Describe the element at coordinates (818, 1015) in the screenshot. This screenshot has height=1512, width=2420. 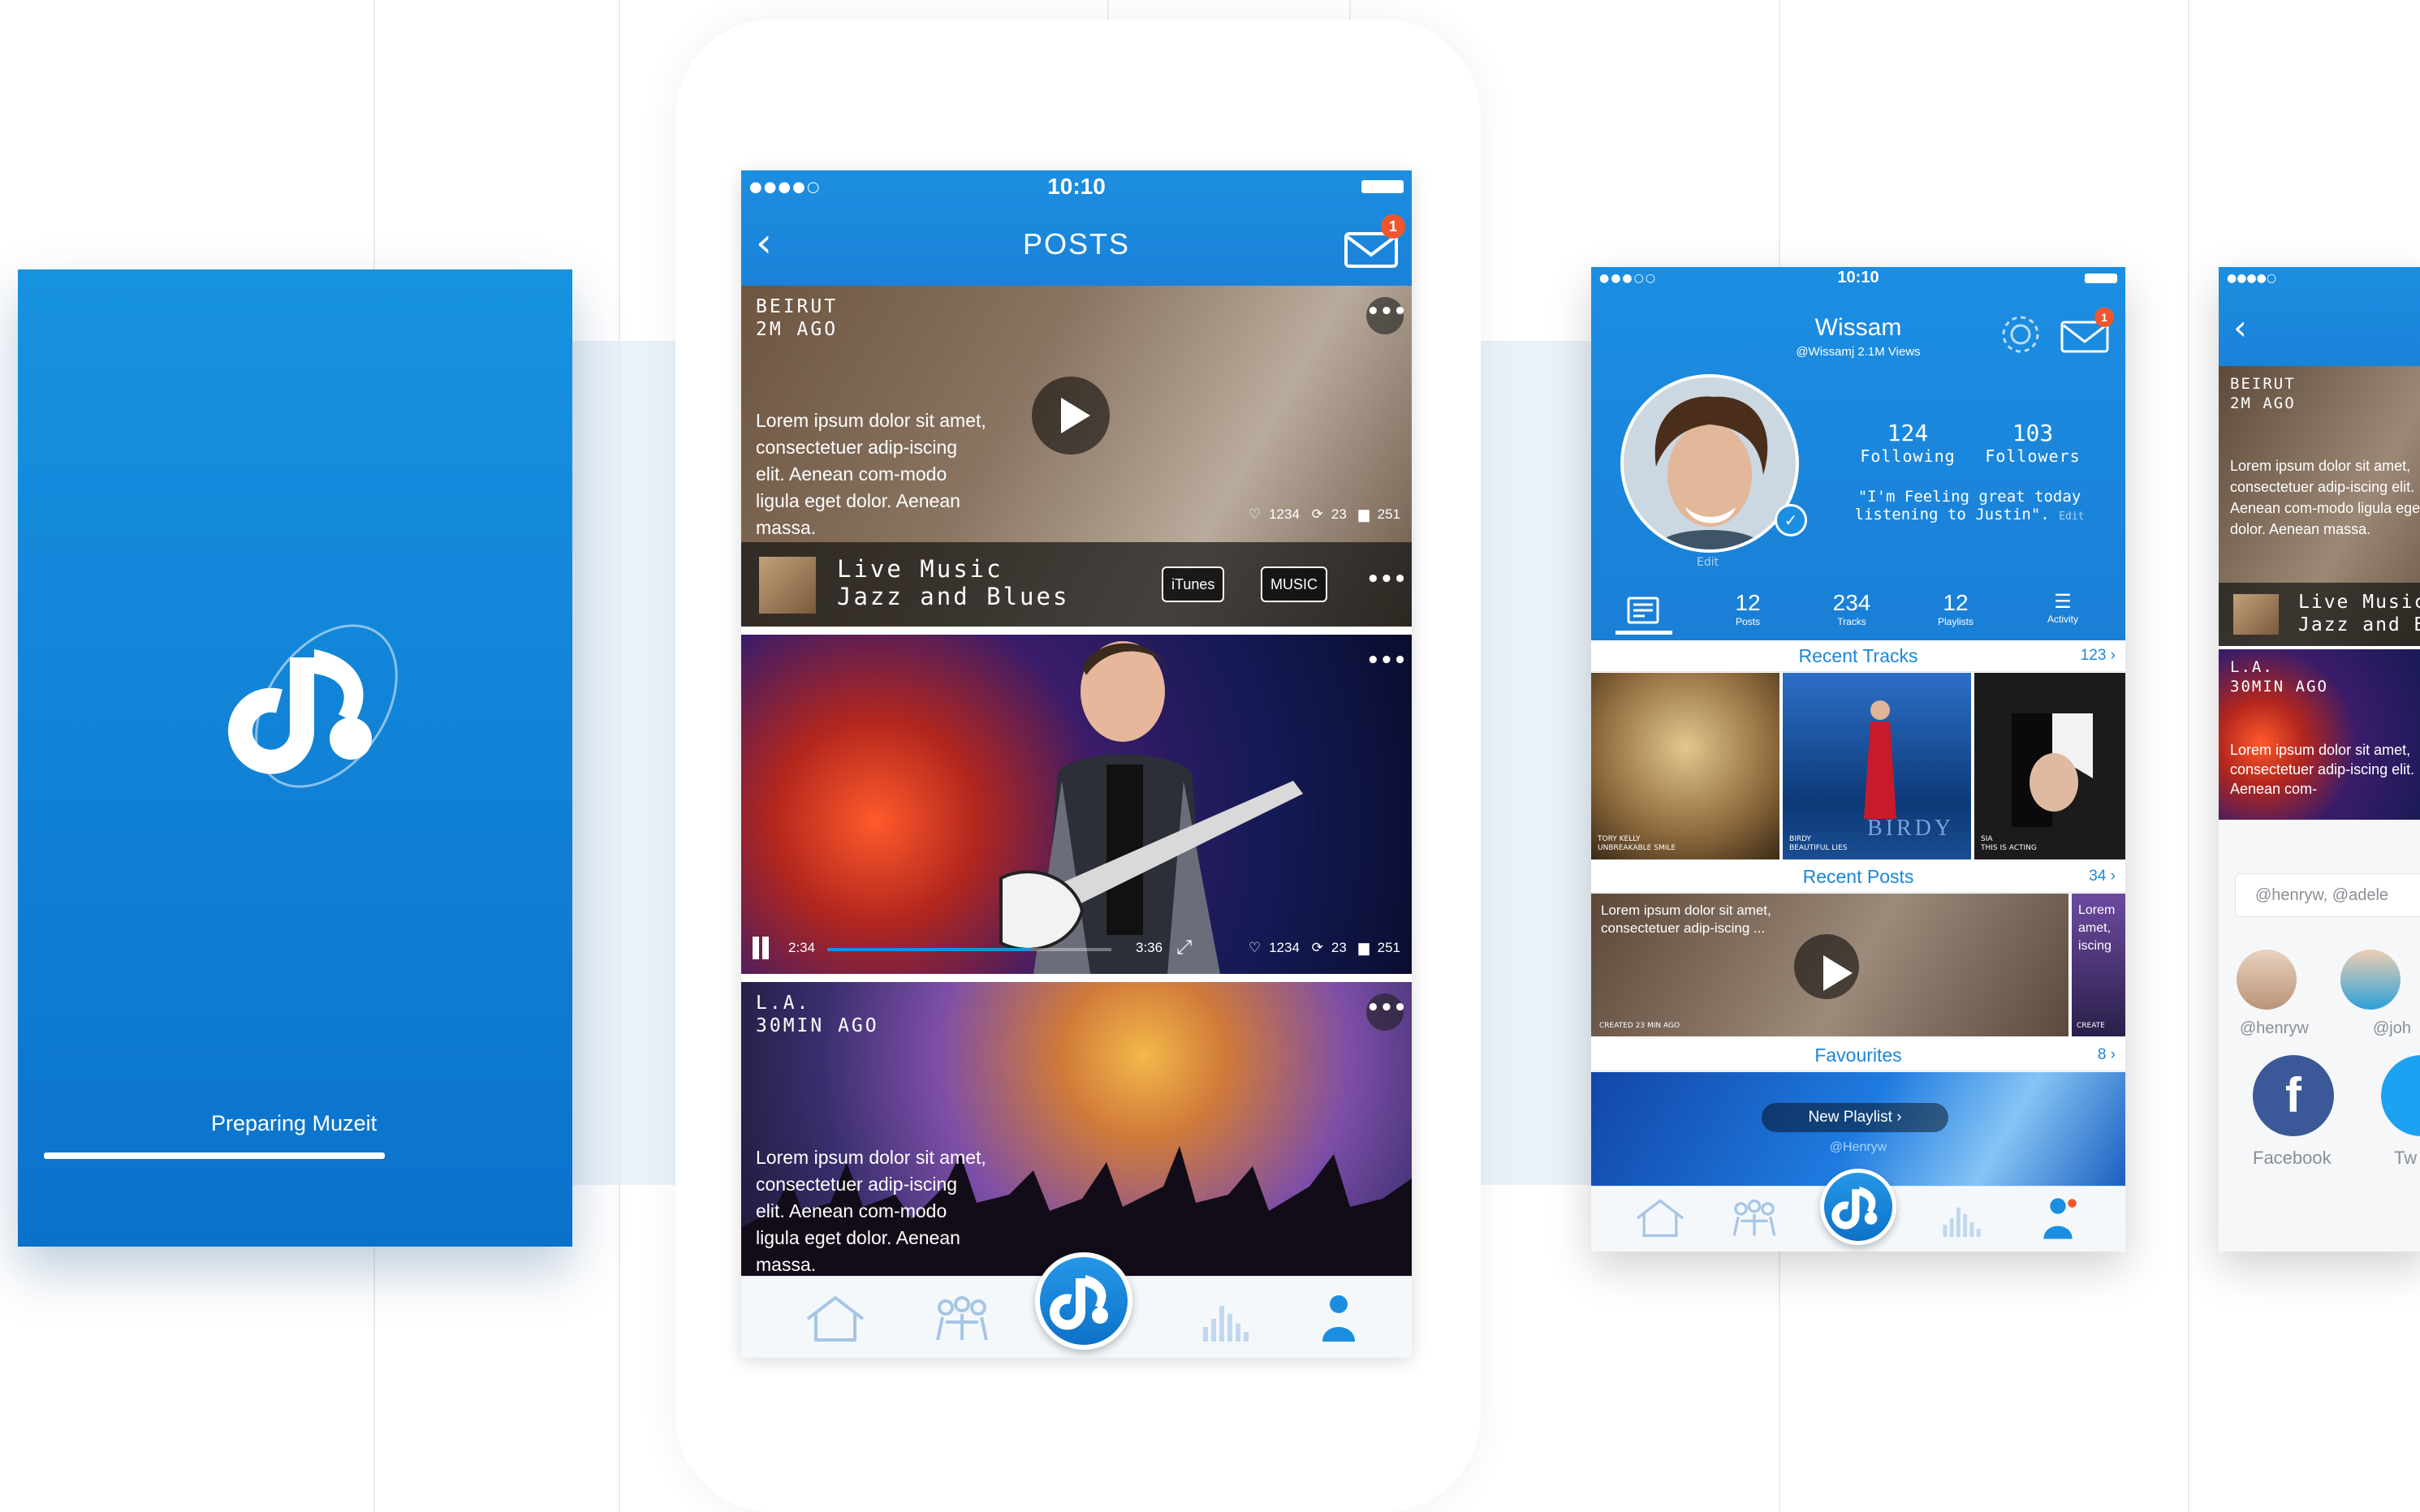
I see `post-location: L.A. 30MIN AGO` at that location.